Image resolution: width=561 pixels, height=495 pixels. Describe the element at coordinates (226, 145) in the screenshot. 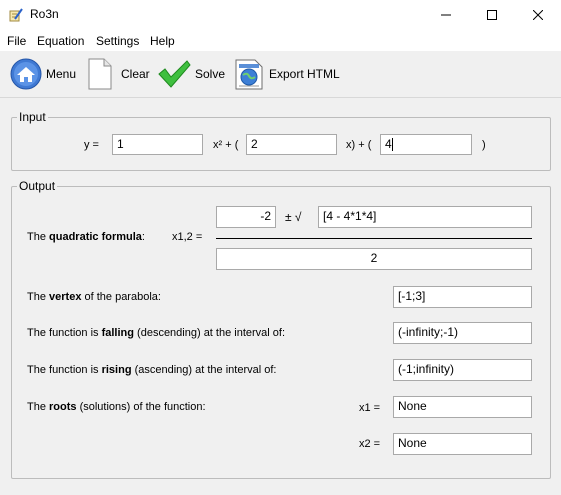

I see `x-squared-label: x² + (` at that location.